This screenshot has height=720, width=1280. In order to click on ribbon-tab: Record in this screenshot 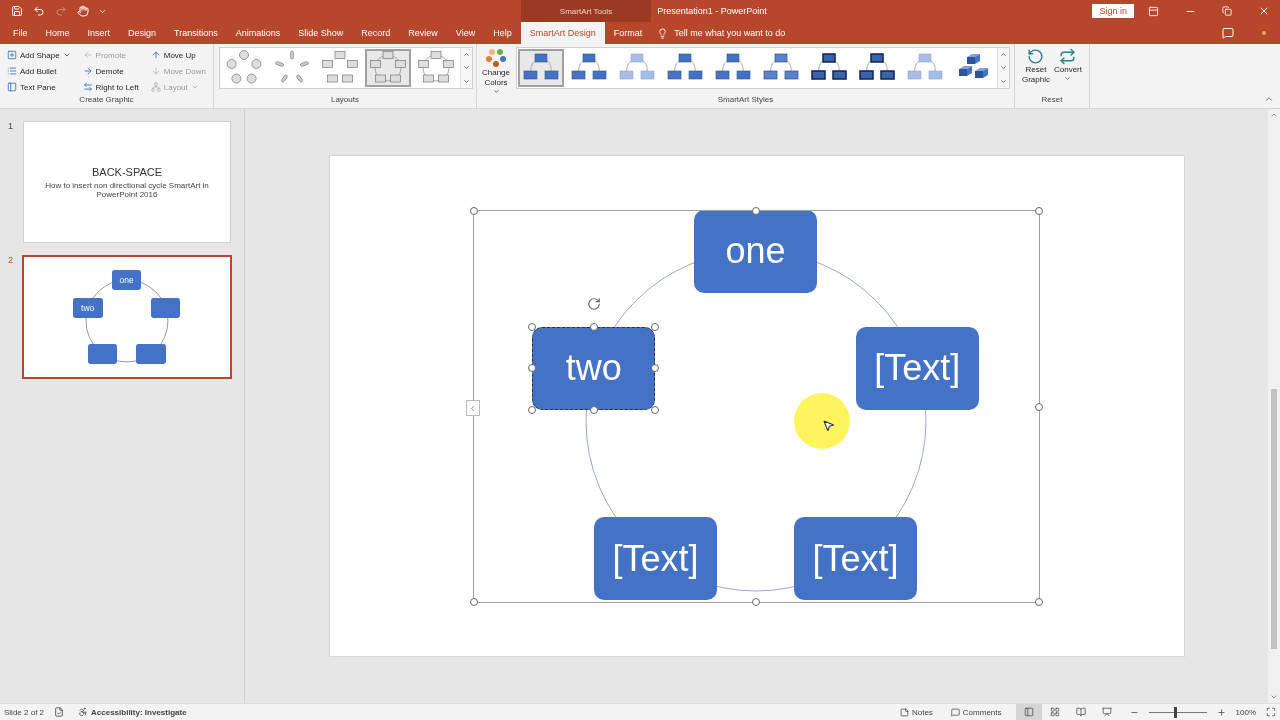, I will do `click(376, 33)`.